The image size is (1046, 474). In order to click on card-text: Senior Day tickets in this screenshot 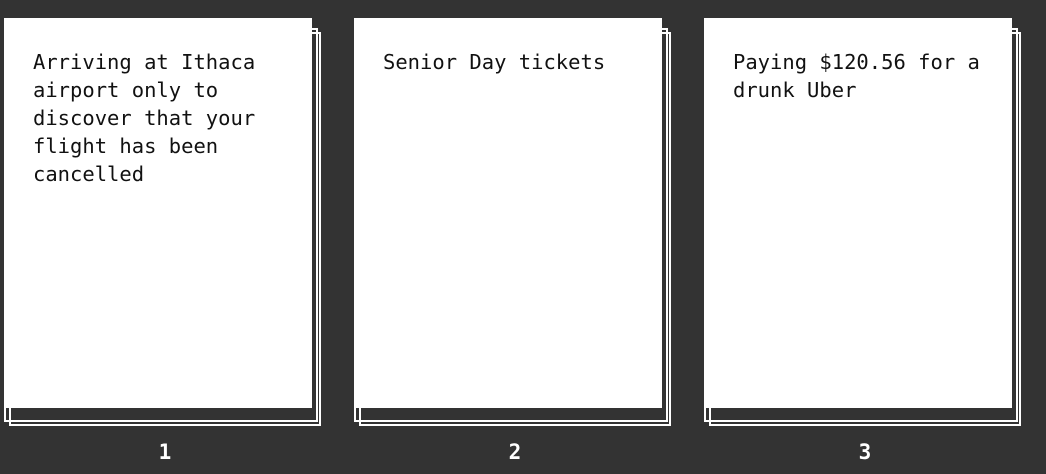, I will do `click(494, 62)`.